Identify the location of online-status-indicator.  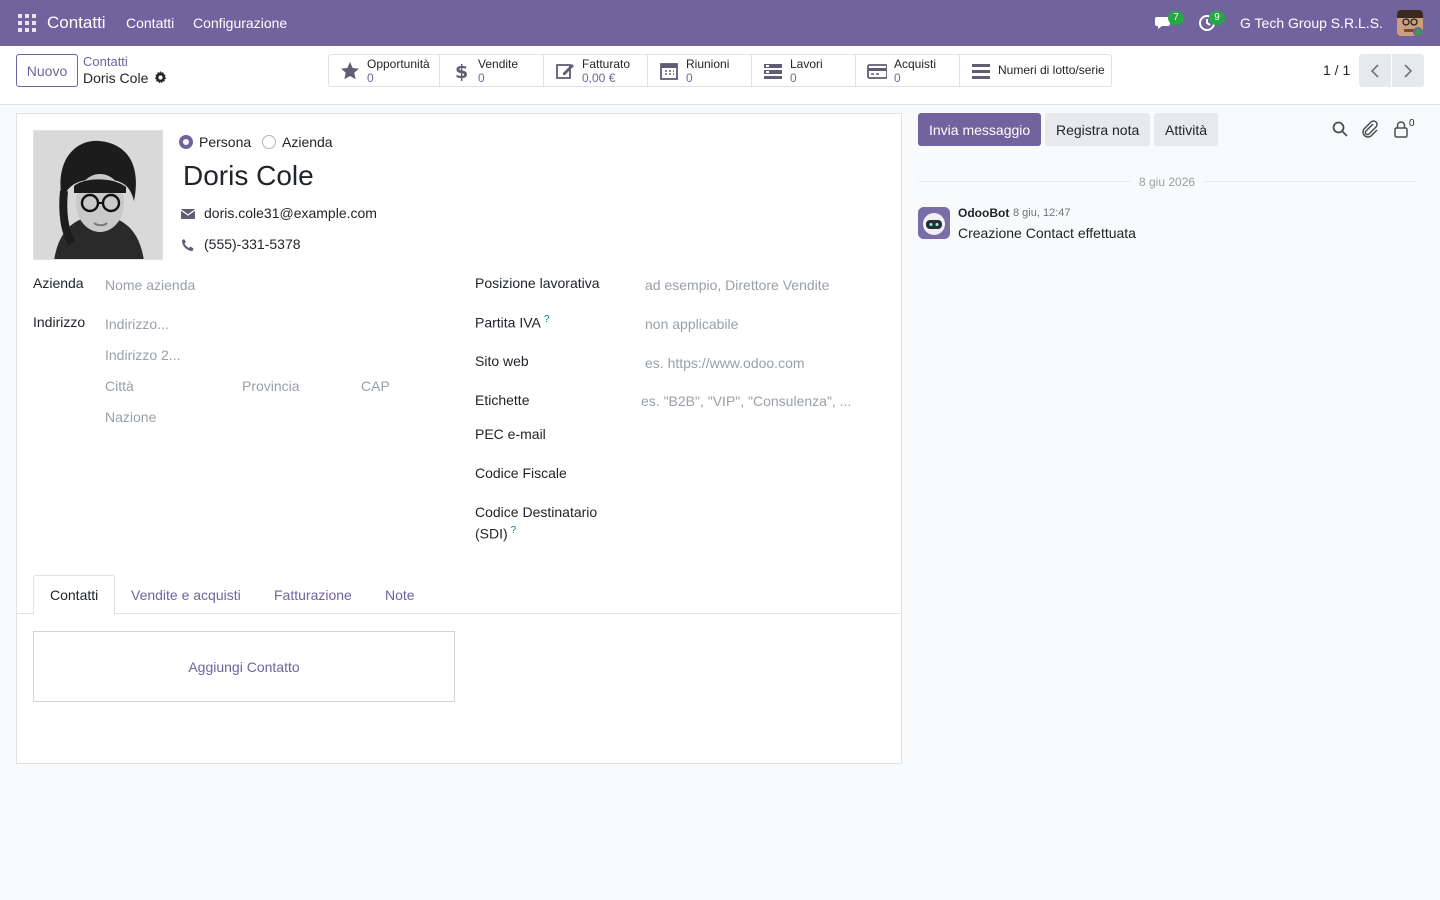
(1418, 32).